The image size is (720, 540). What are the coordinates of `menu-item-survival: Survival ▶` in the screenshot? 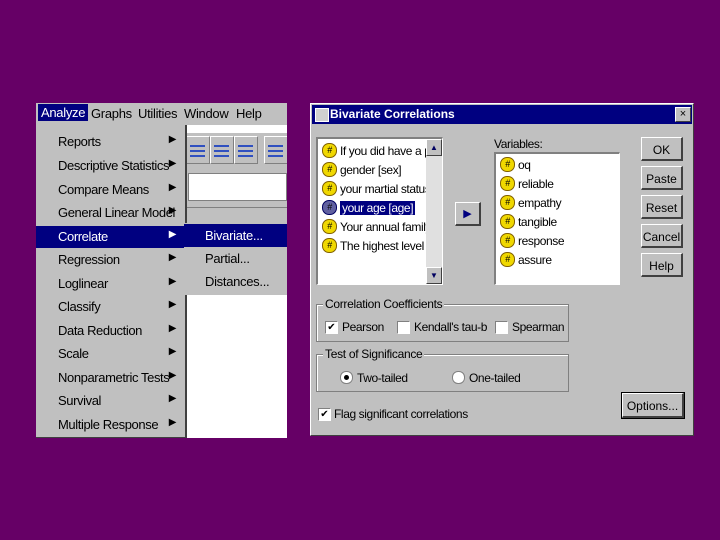 It's located at (110, 401).